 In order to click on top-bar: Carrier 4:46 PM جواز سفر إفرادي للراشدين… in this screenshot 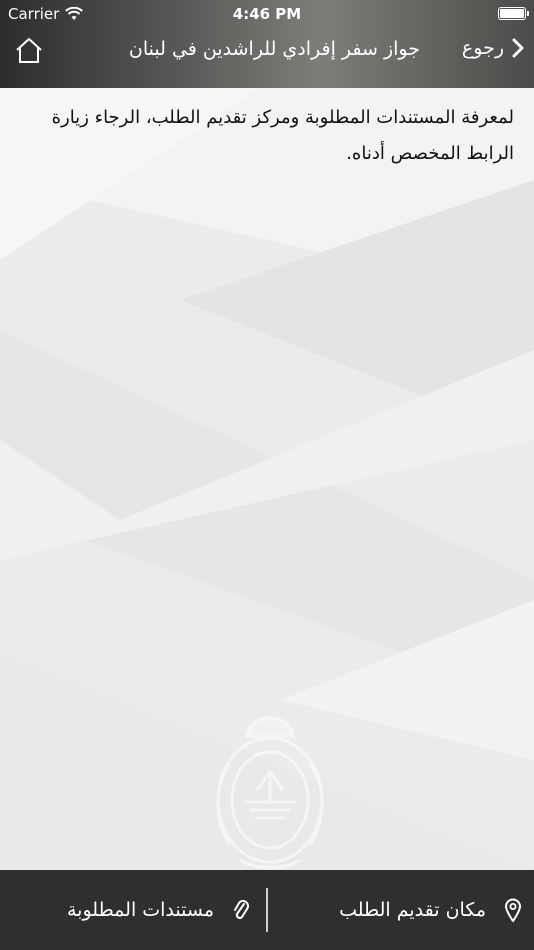, I will do `click(267, 44)`.